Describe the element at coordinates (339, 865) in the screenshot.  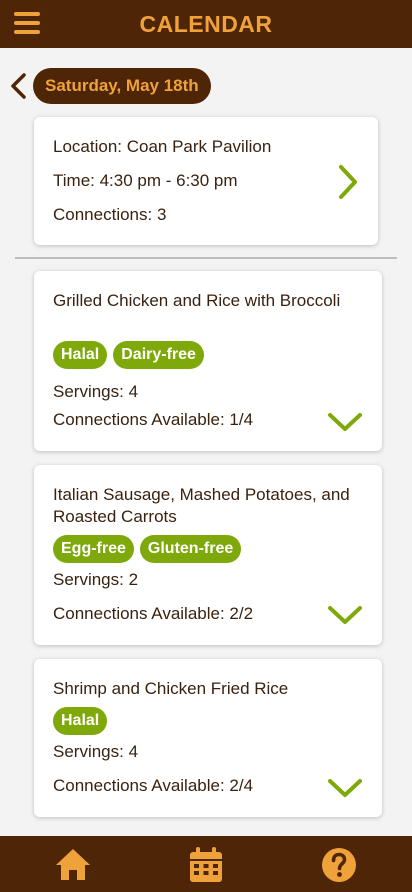
I see `help-icon` at that location.